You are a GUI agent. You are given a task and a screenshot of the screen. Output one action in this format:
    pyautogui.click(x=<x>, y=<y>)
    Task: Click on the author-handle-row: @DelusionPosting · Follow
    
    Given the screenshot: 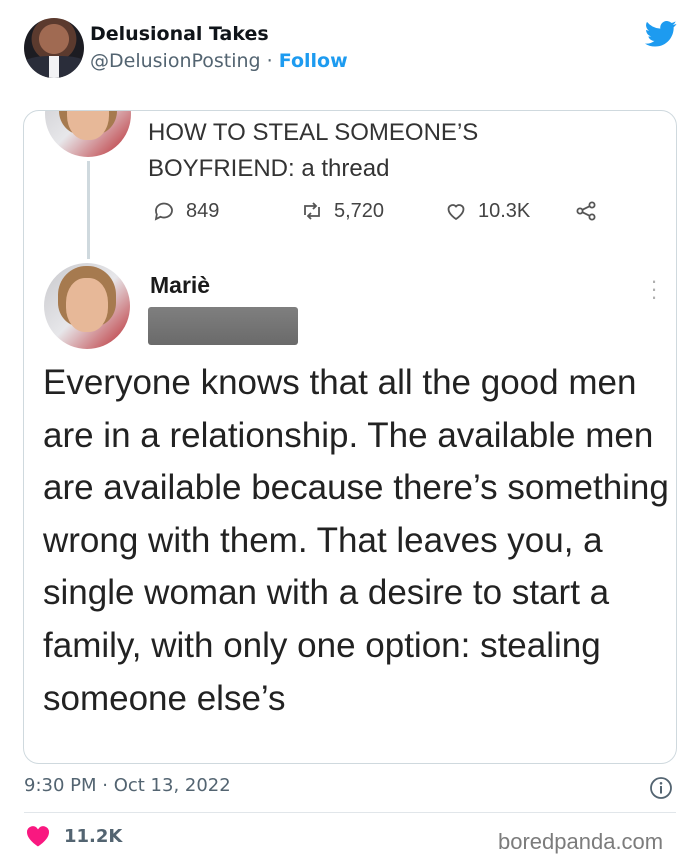 What is the action you would take?
    pyautogui.click(x=219, y=61)
    